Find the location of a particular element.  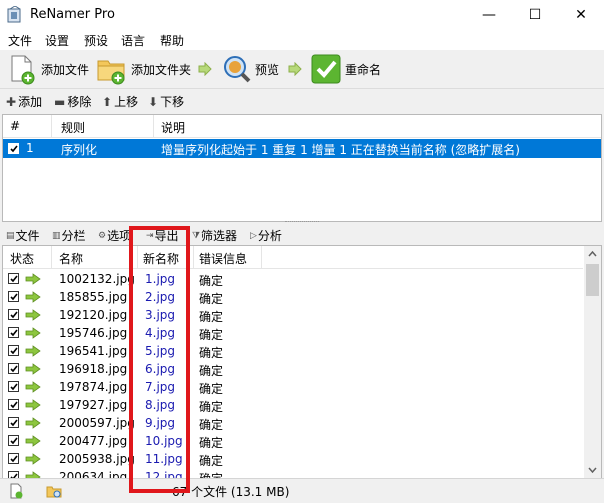

add-rule-button: ✚ 添加 is located at coordinates (24, 101).